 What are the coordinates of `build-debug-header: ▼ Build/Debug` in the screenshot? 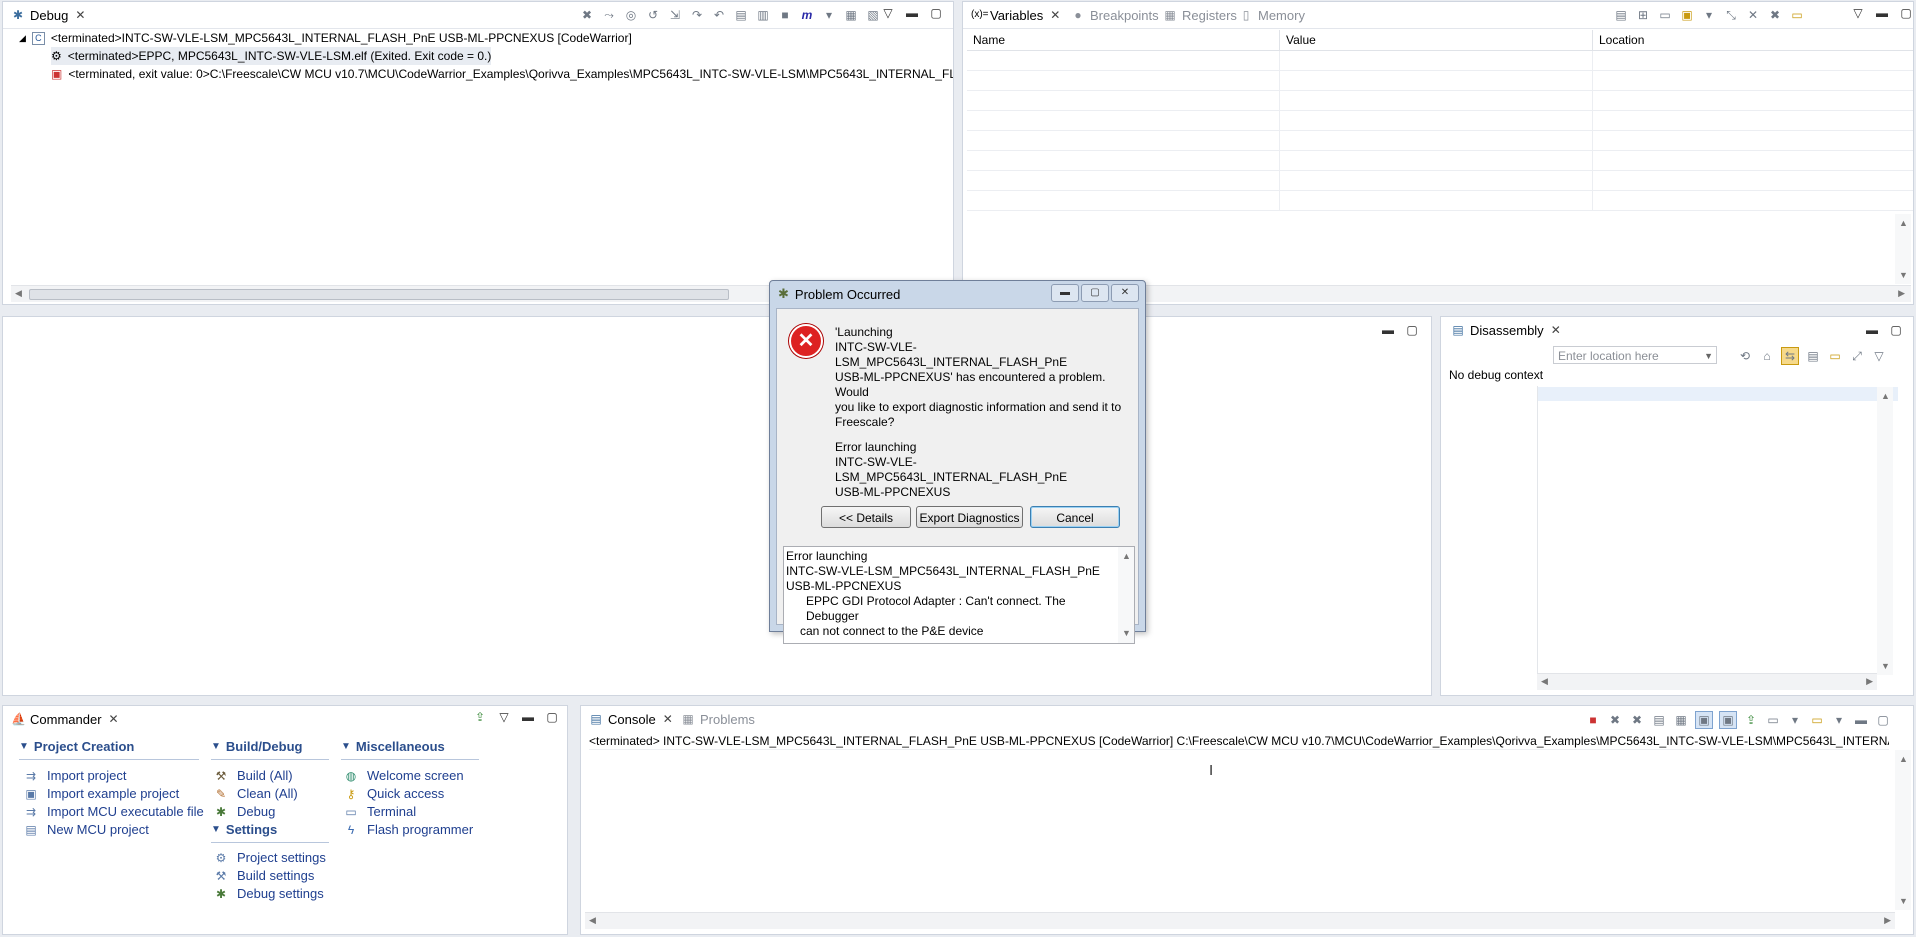 It's located at (256, 746).